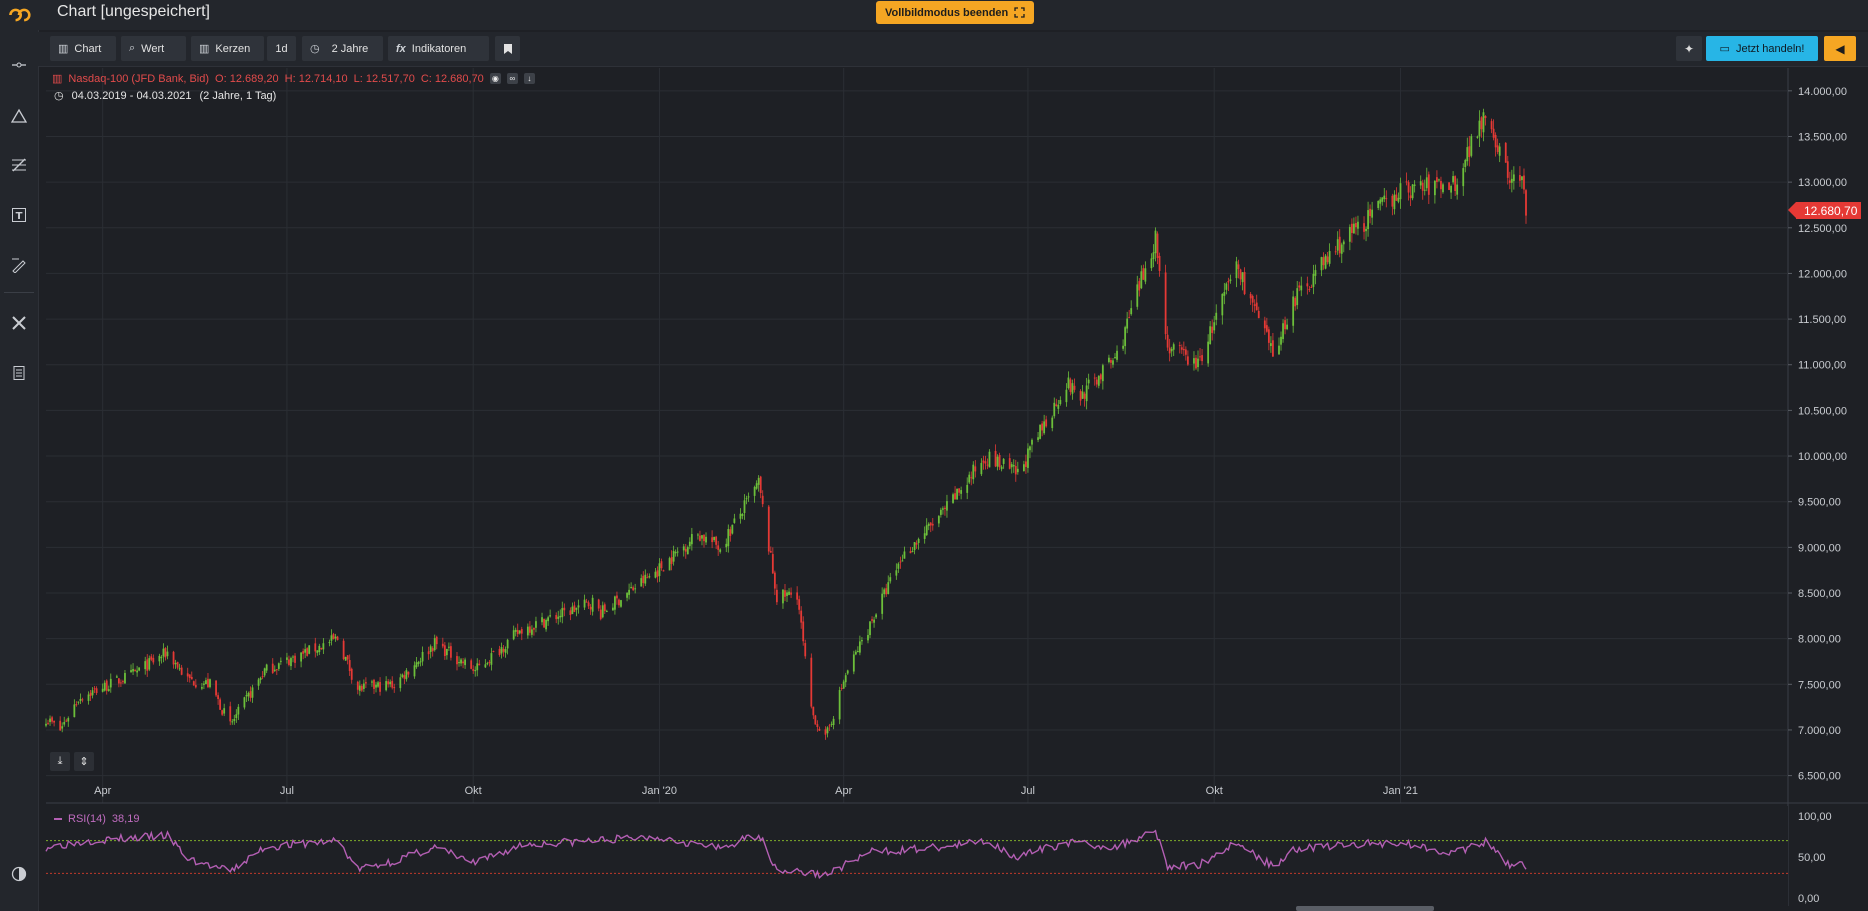 The height and width of the screenshot is (911, 1868). I want to click on link-icon: ∞, so click(512, 78).